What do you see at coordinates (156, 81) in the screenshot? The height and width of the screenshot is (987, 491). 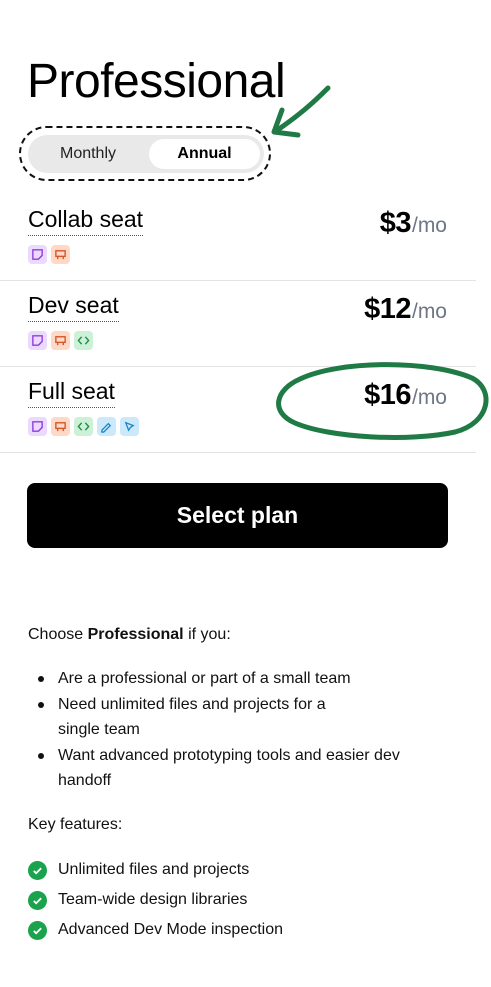 I see `plan-title: Professional` at bounding box center [156, 81].